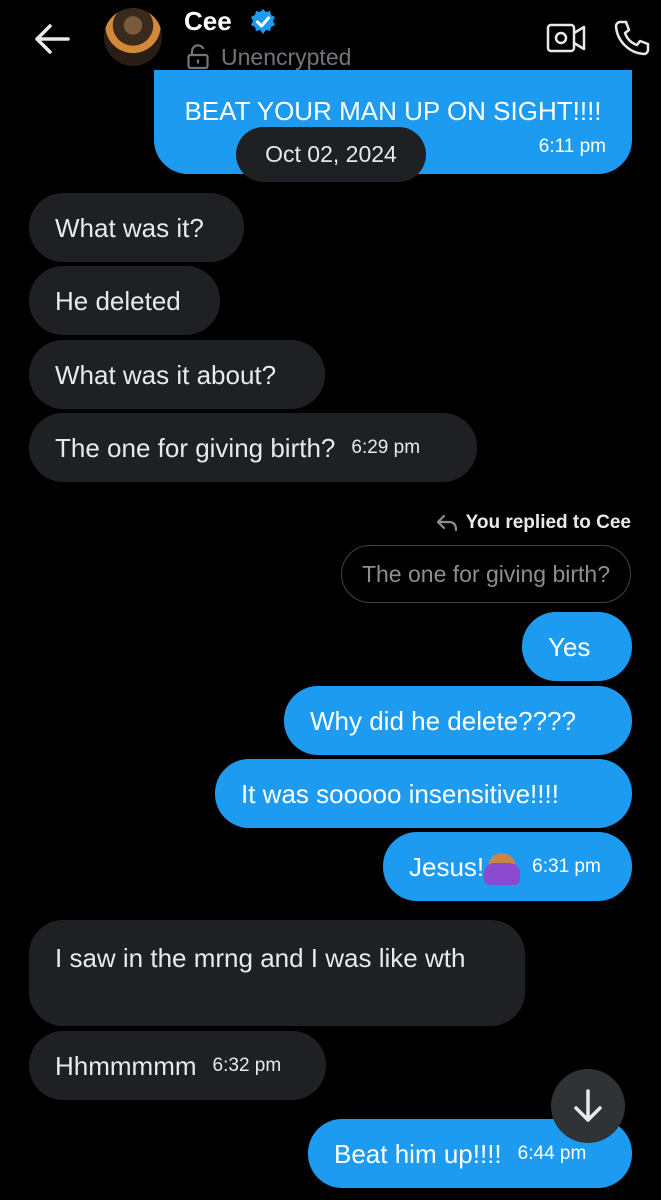  I want to click on message-incoming: Hhmmmmm 6:32 pm, so click(177, 1065).